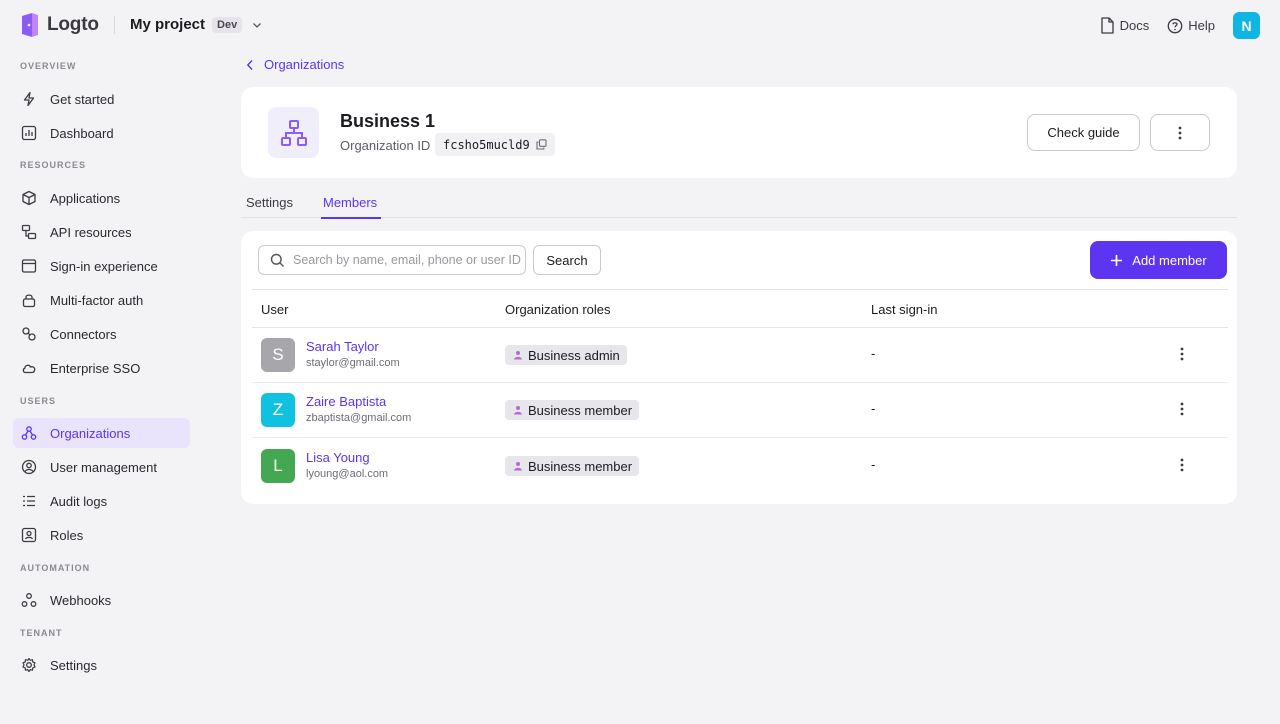 The width and height of the screenshot is (1280, 724). What do you see at coordinates (95, 368) in the screenshot?
I see `sidebar-item-label: Enterprise SSO` at bounding box center [95, 368].